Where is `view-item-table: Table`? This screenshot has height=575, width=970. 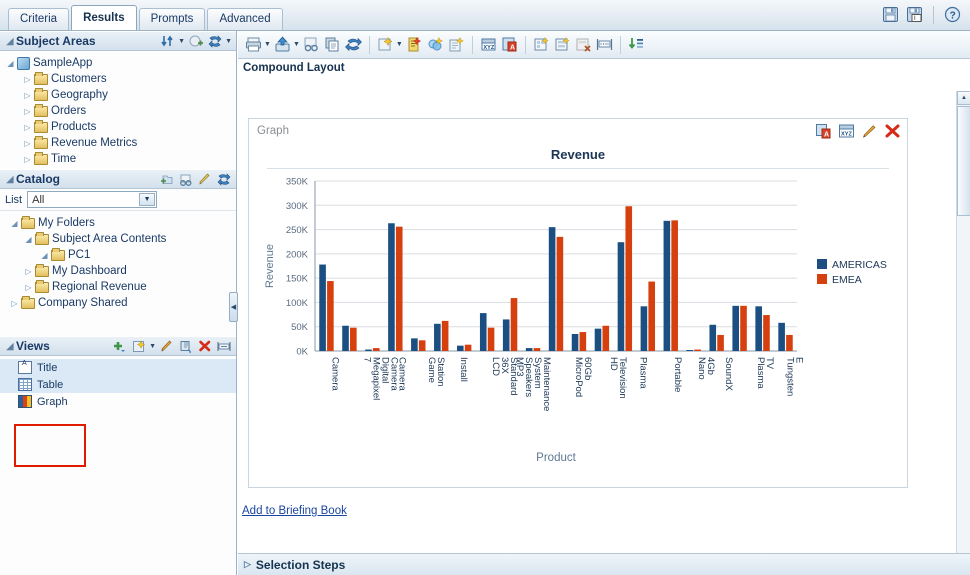
view-item-table: Table is located at coordinates (118, 384).